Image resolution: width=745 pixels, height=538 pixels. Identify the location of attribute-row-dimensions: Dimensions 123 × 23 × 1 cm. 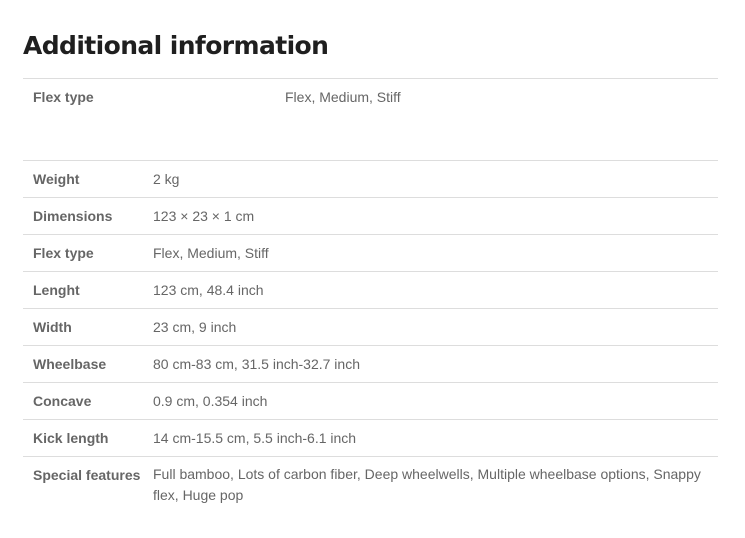
(370, 216).